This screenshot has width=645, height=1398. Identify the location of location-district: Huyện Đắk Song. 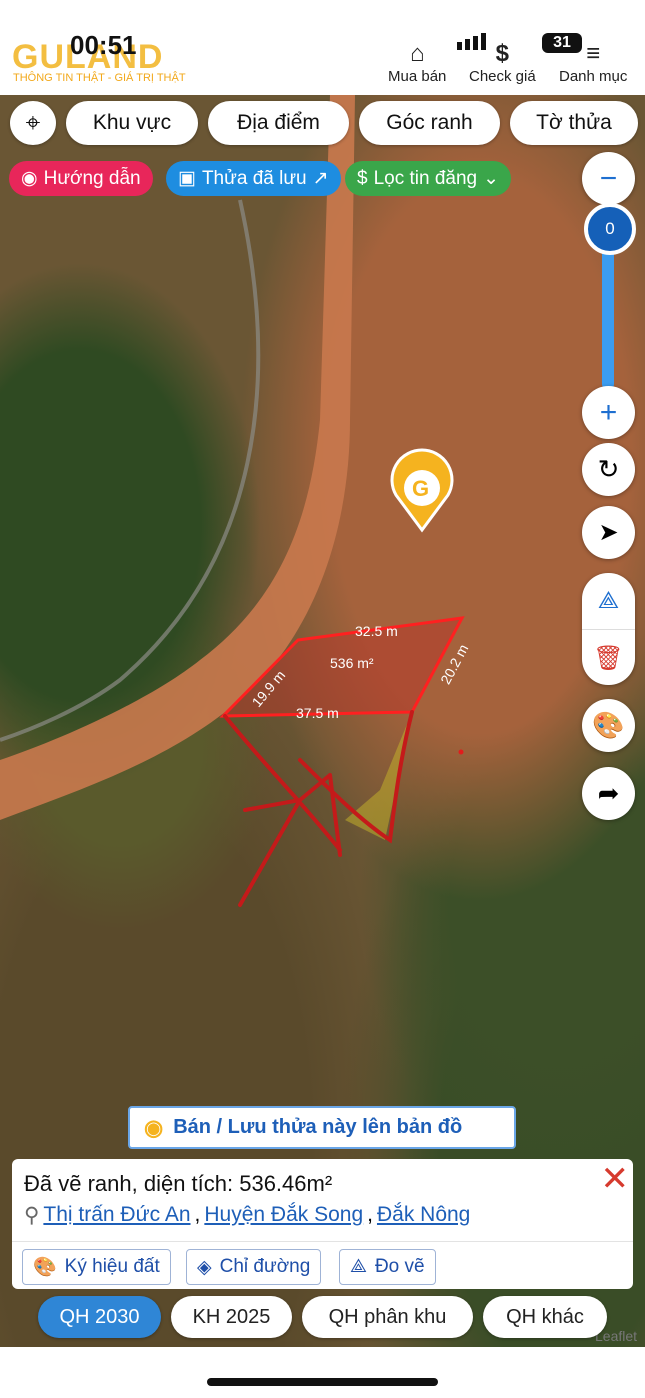
(283, 1215).